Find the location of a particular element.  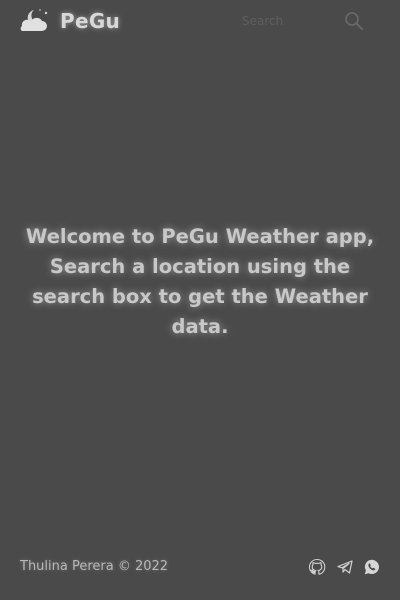

whatsapp-icon is located at coordinates (371, 567).